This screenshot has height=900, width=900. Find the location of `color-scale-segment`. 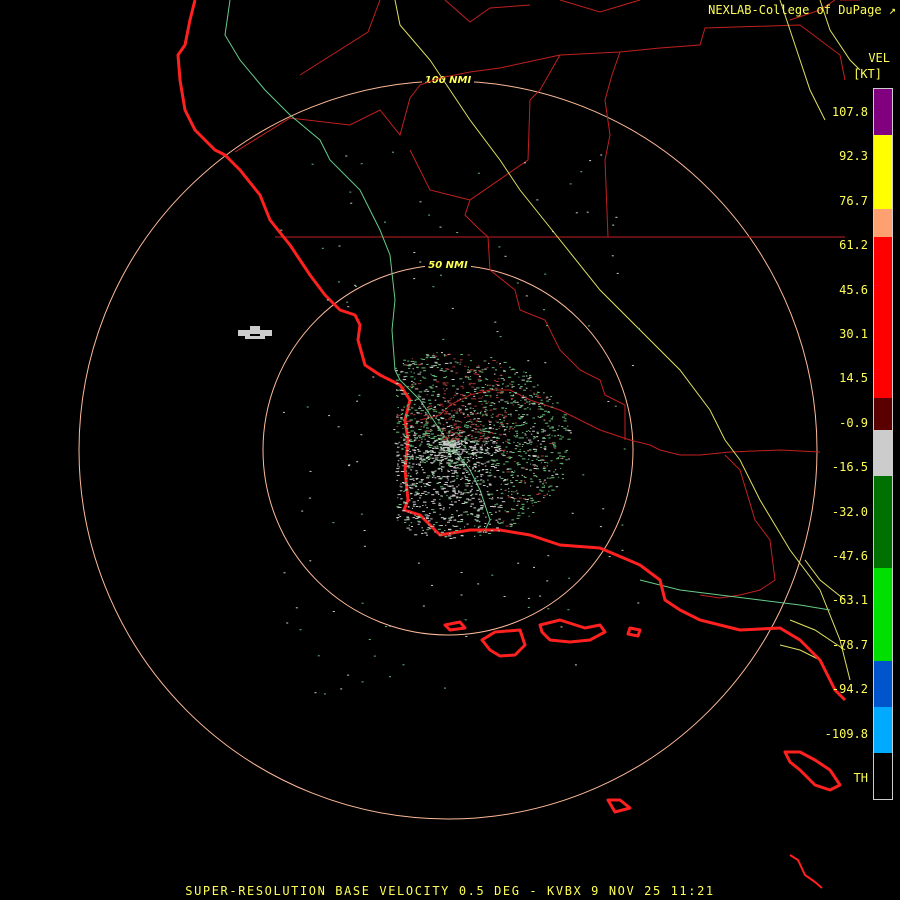

color-scale-segment is located at coordinates (883, 775).